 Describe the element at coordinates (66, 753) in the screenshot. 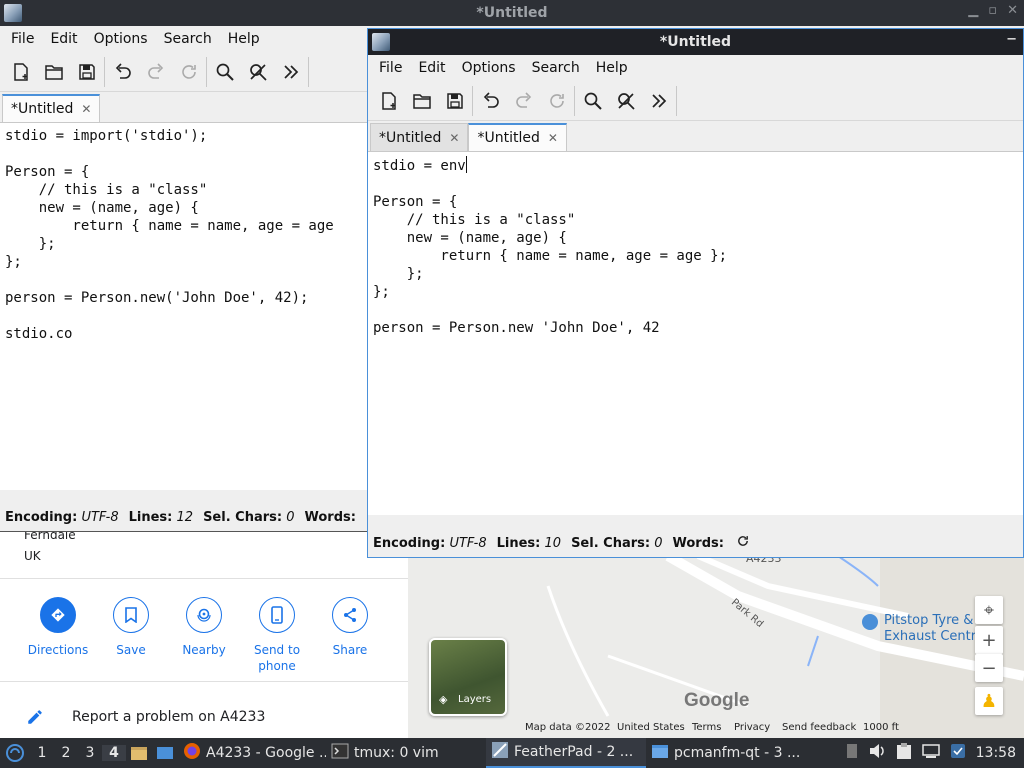

I see `workspace-2: 2` at that location.